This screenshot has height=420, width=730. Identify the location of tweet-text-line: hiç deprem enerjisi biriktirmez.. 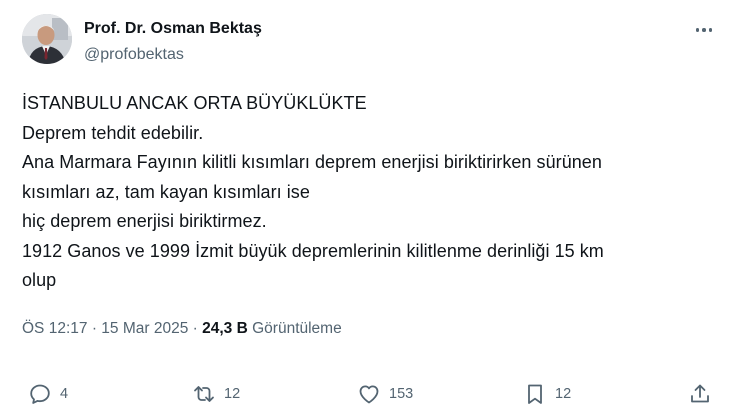
(144, 221).